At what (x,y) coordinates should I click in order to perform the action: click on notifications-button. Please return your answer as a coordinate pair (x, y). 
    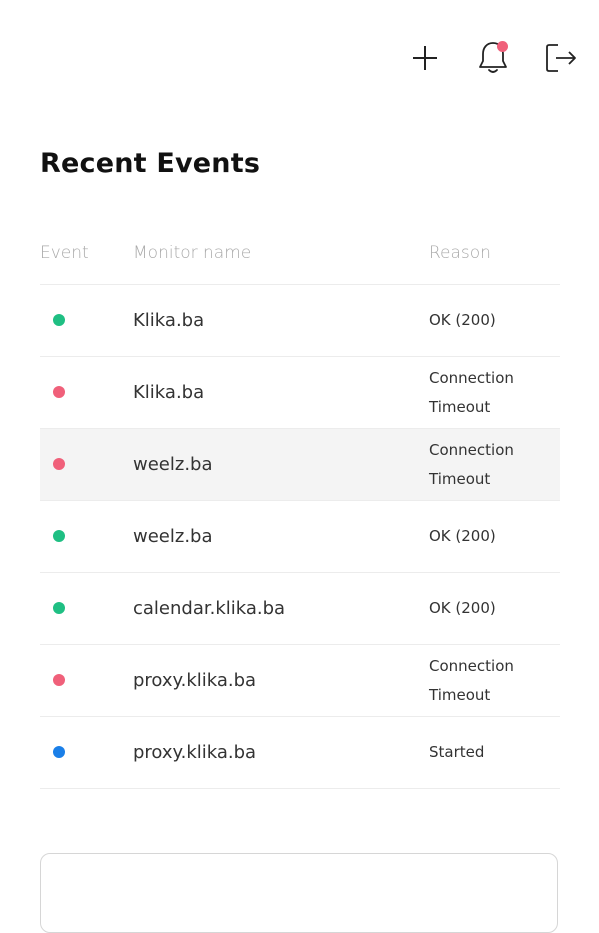
    Looking at the image, I should click on (493, 58).